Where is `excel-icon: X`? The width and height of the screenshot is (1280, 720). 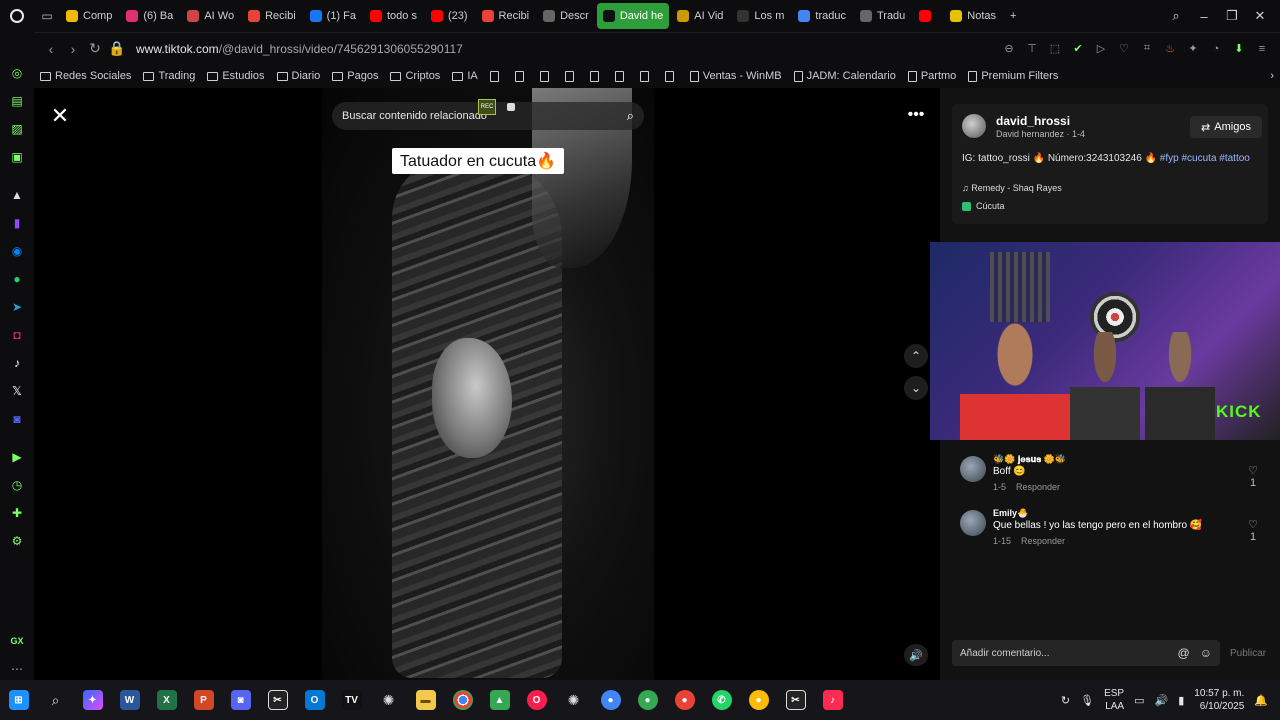
excel-icon: X is located at coordinates (166, 700).